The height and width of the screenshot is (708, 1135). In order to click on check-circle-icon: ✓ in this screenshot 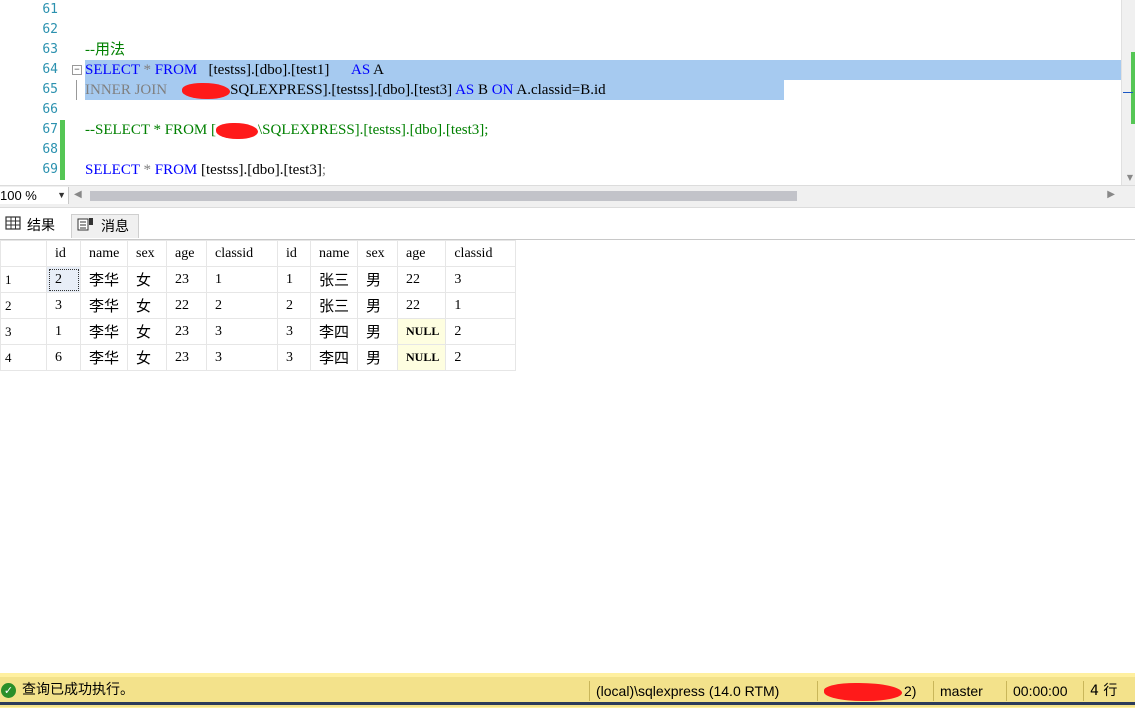, I will do `click(8, 690)`.